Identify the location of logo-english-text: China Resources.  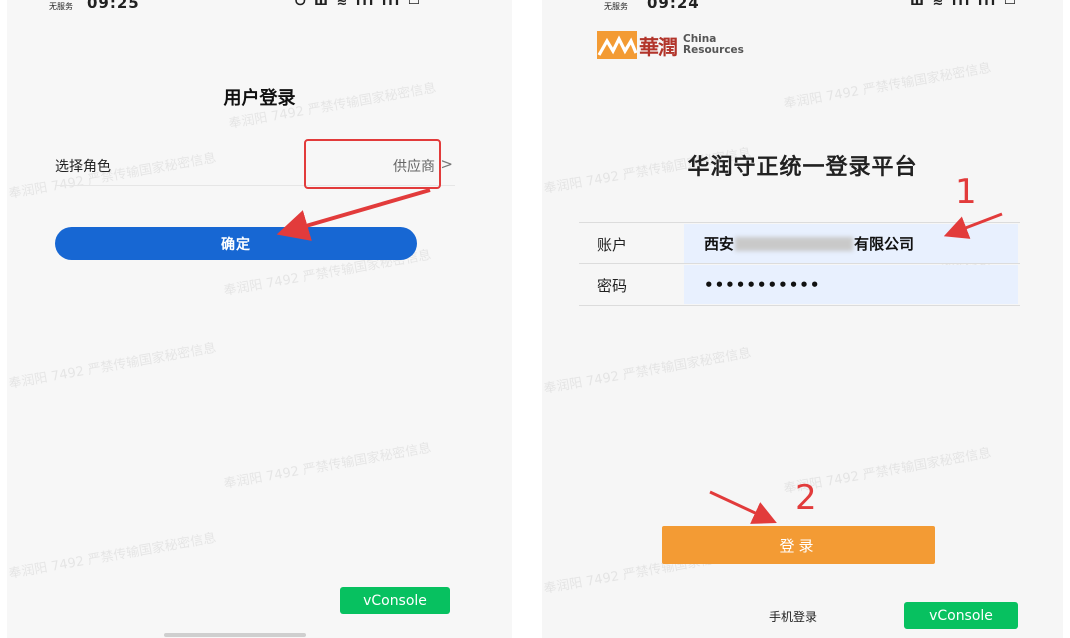
(713, 45).